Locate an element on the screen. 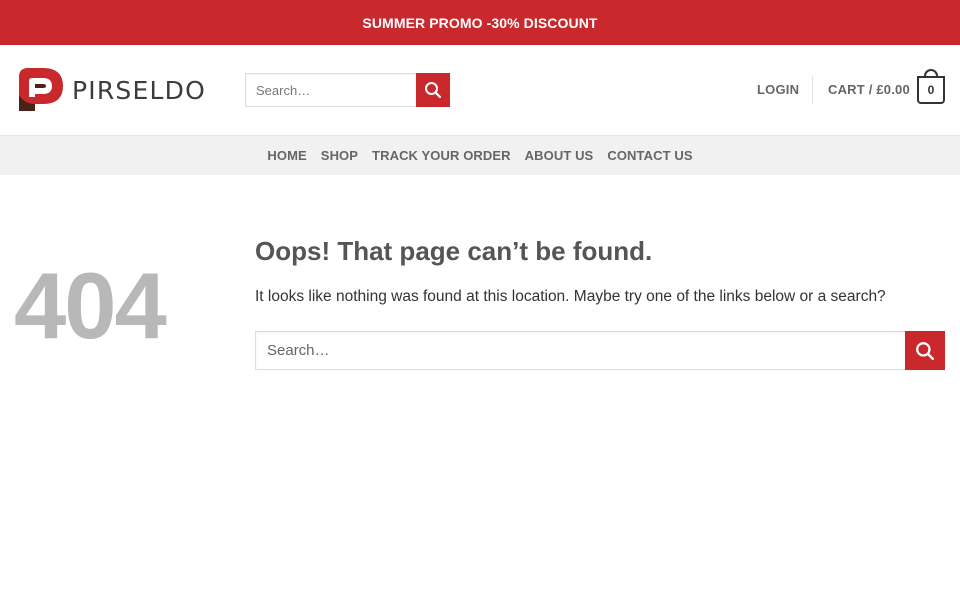 This screenshot has width=960, height=600. nav-item-contact-us: CONTACT US is located at coordinates (649, 155).